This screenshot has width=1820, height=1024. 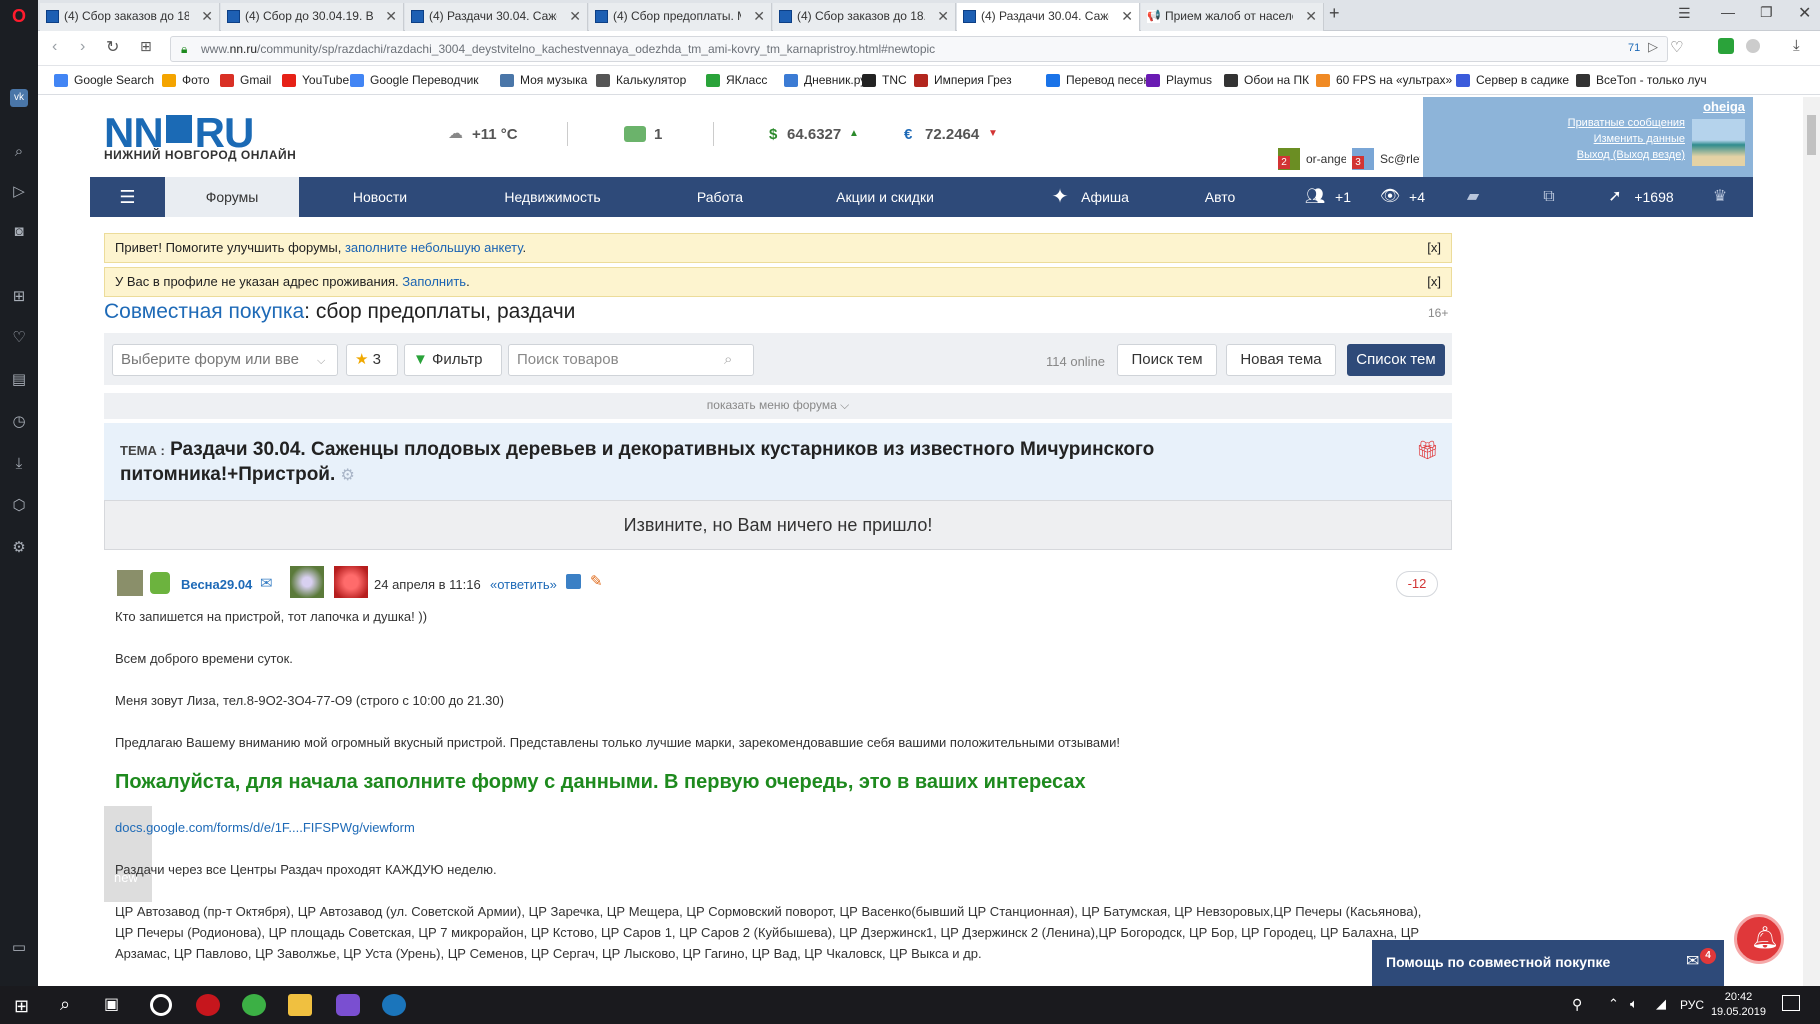 What do you see at coordinates (1334, 13) in the screenshot?
I see `new-tab-button: +` at bounding box center [1334, 13].